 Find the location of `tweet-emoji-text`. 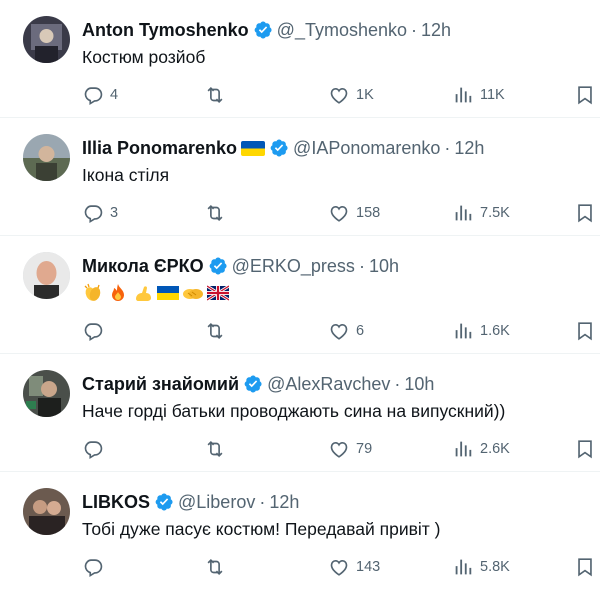

tweet-emoji-text is located at coordinates (155, 293).